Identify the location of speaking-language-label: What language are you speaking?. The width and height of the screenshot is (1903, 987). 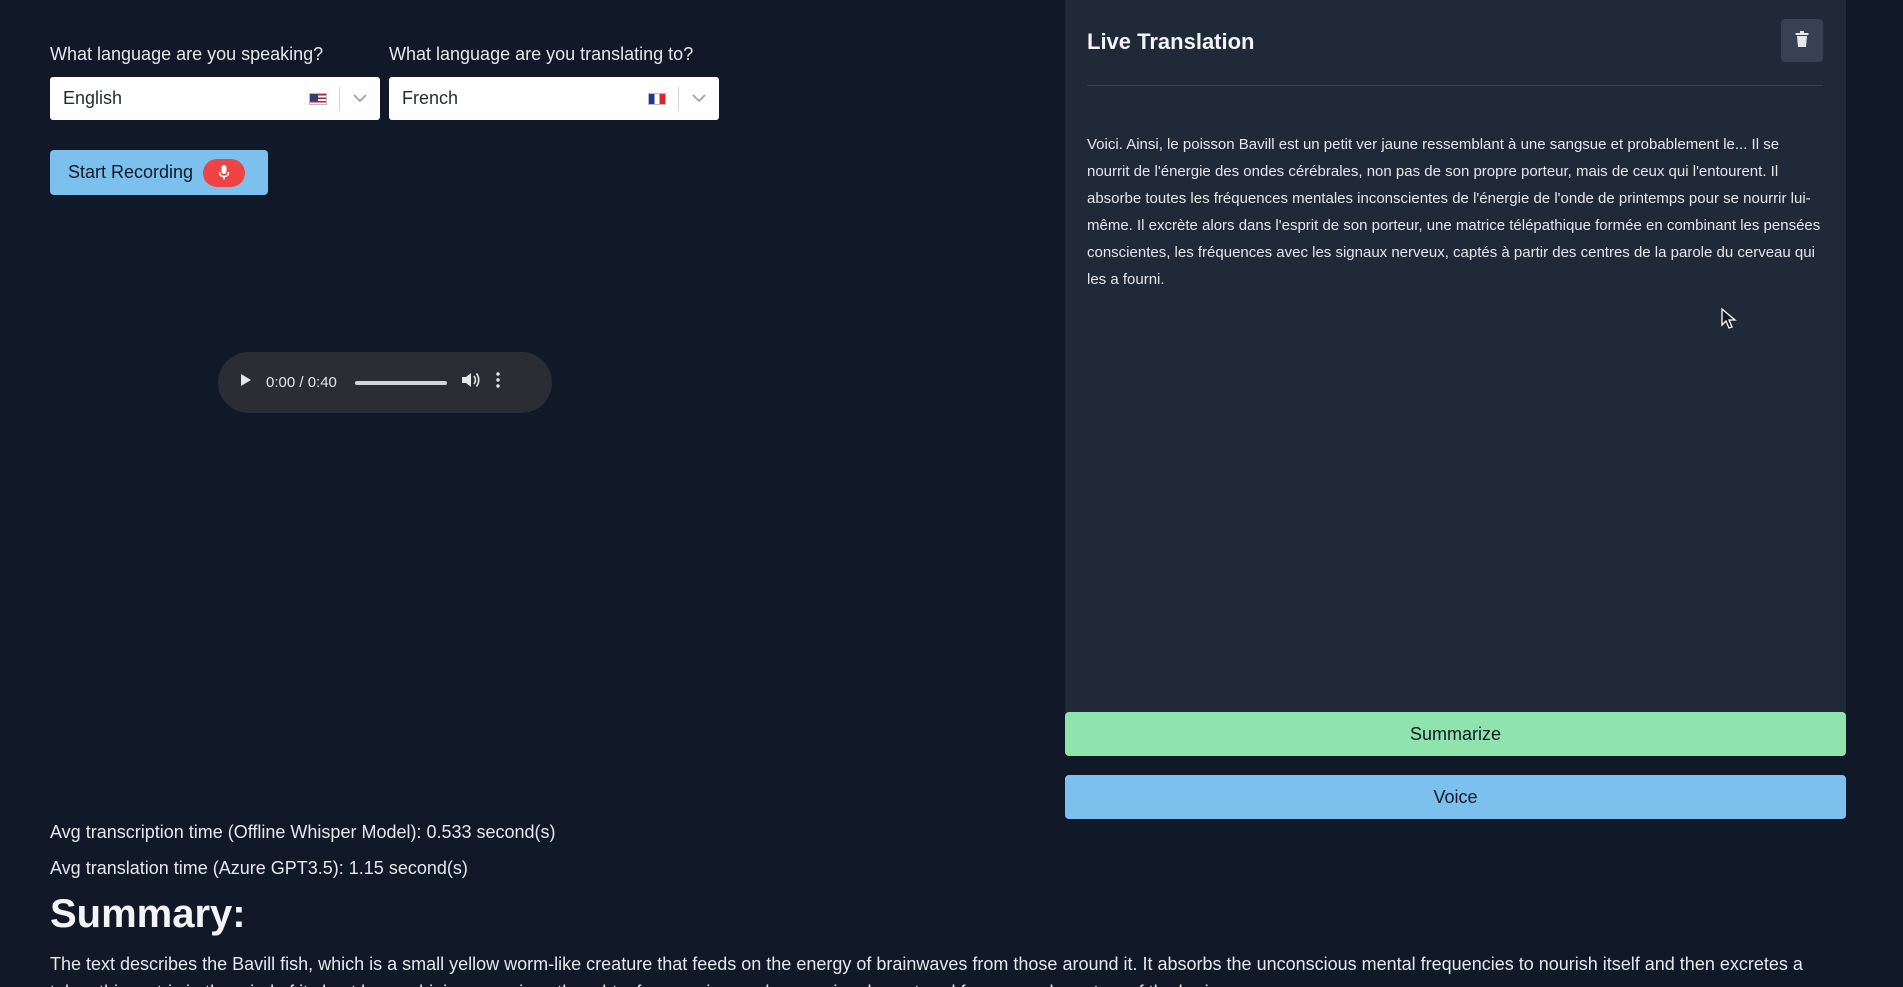
(187, 54).